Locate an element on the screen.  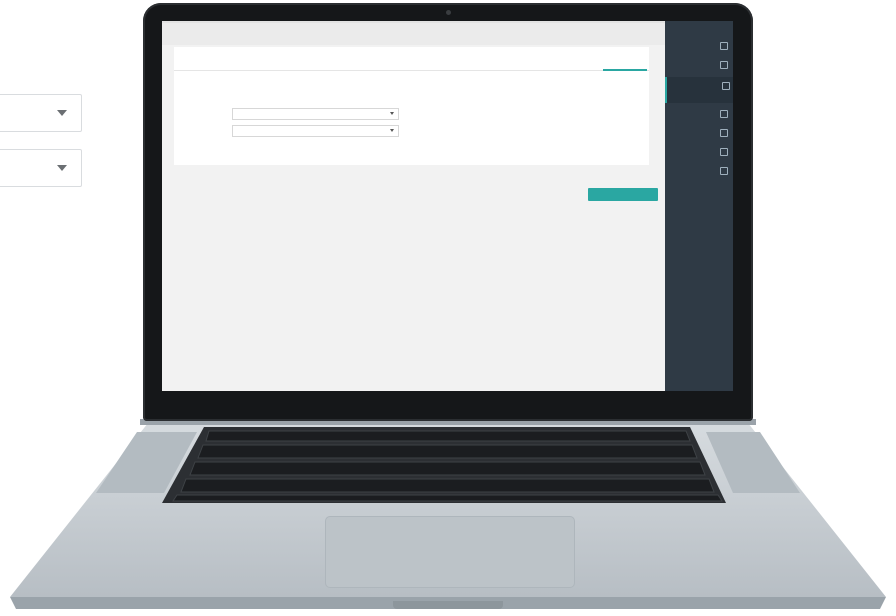
sidebar-item-active is located at coordinates (699, 90).